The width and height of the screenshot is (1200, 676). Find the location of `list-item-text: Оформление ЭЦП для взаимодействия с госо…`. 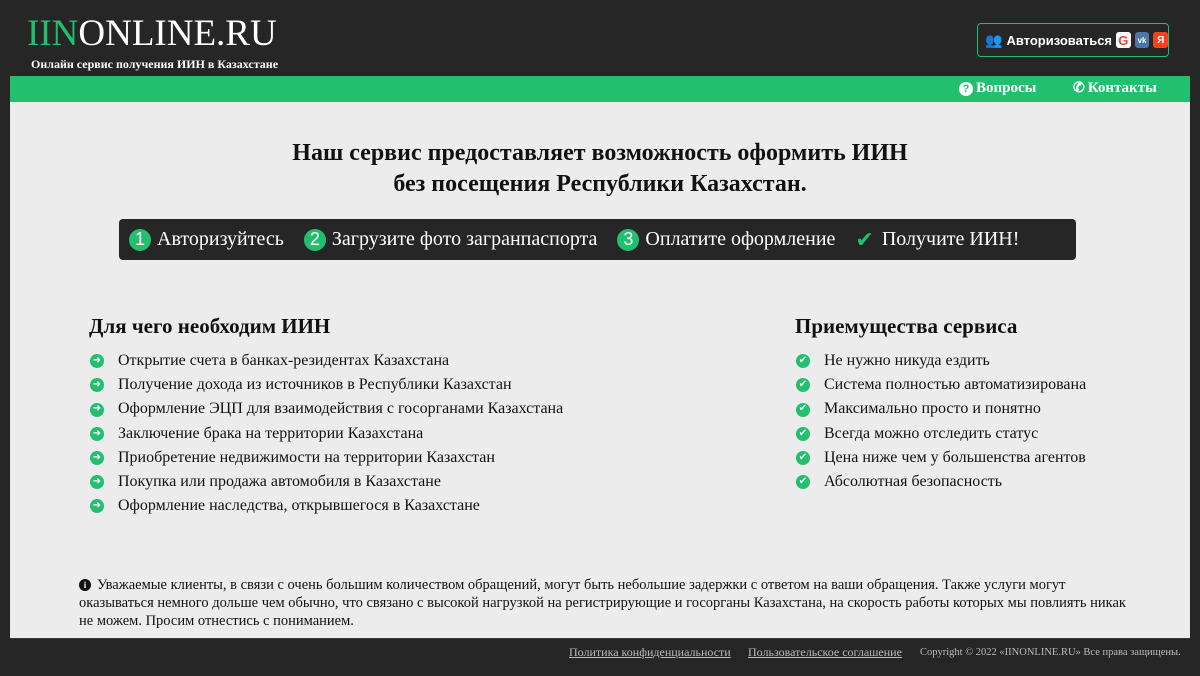

list-item-text: Оформление ЭЦП для взаимодействия с госо… is located at coordinates (341, 409).